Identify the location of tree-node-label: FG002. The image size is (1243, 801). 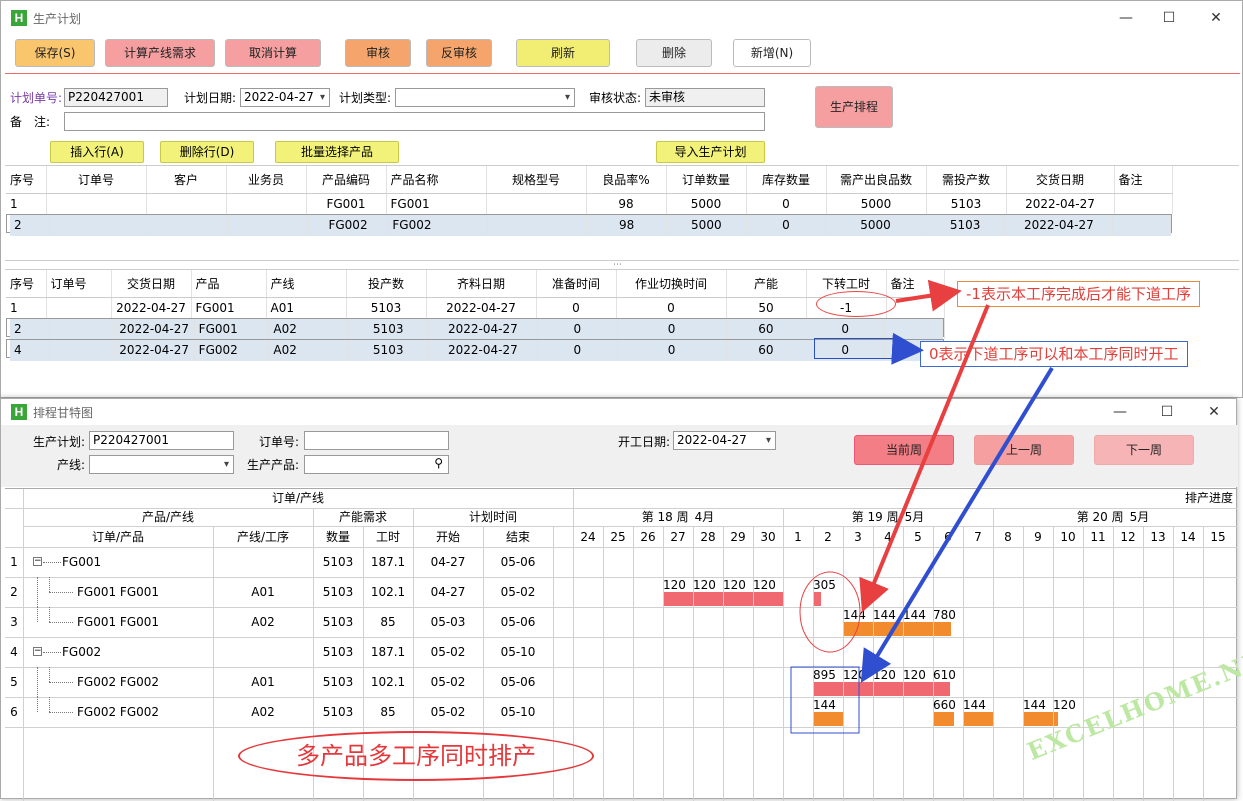
(137, 652).